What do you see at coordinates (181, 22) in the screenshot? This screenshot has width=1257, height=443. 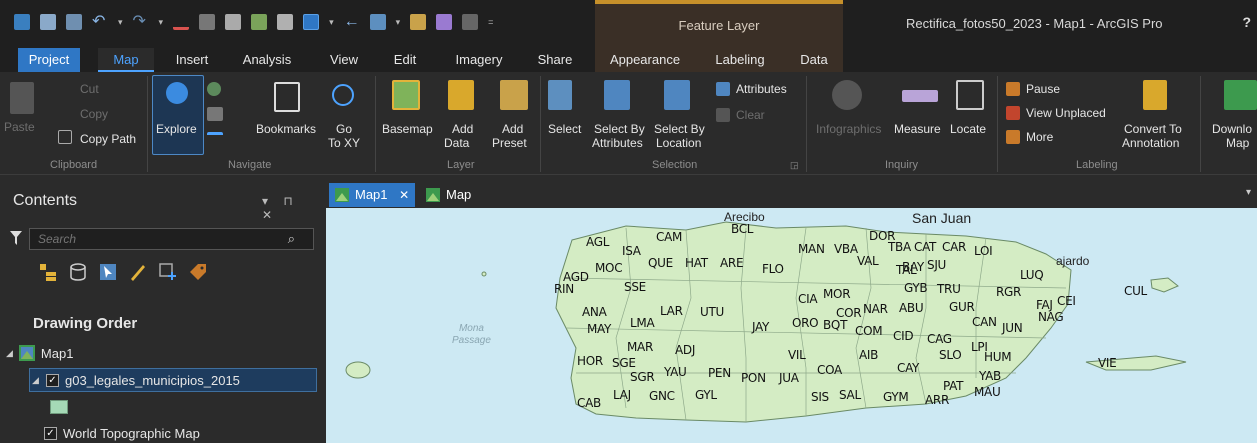 I see `edit-vertices-icon` at bounding box center [181, 22].